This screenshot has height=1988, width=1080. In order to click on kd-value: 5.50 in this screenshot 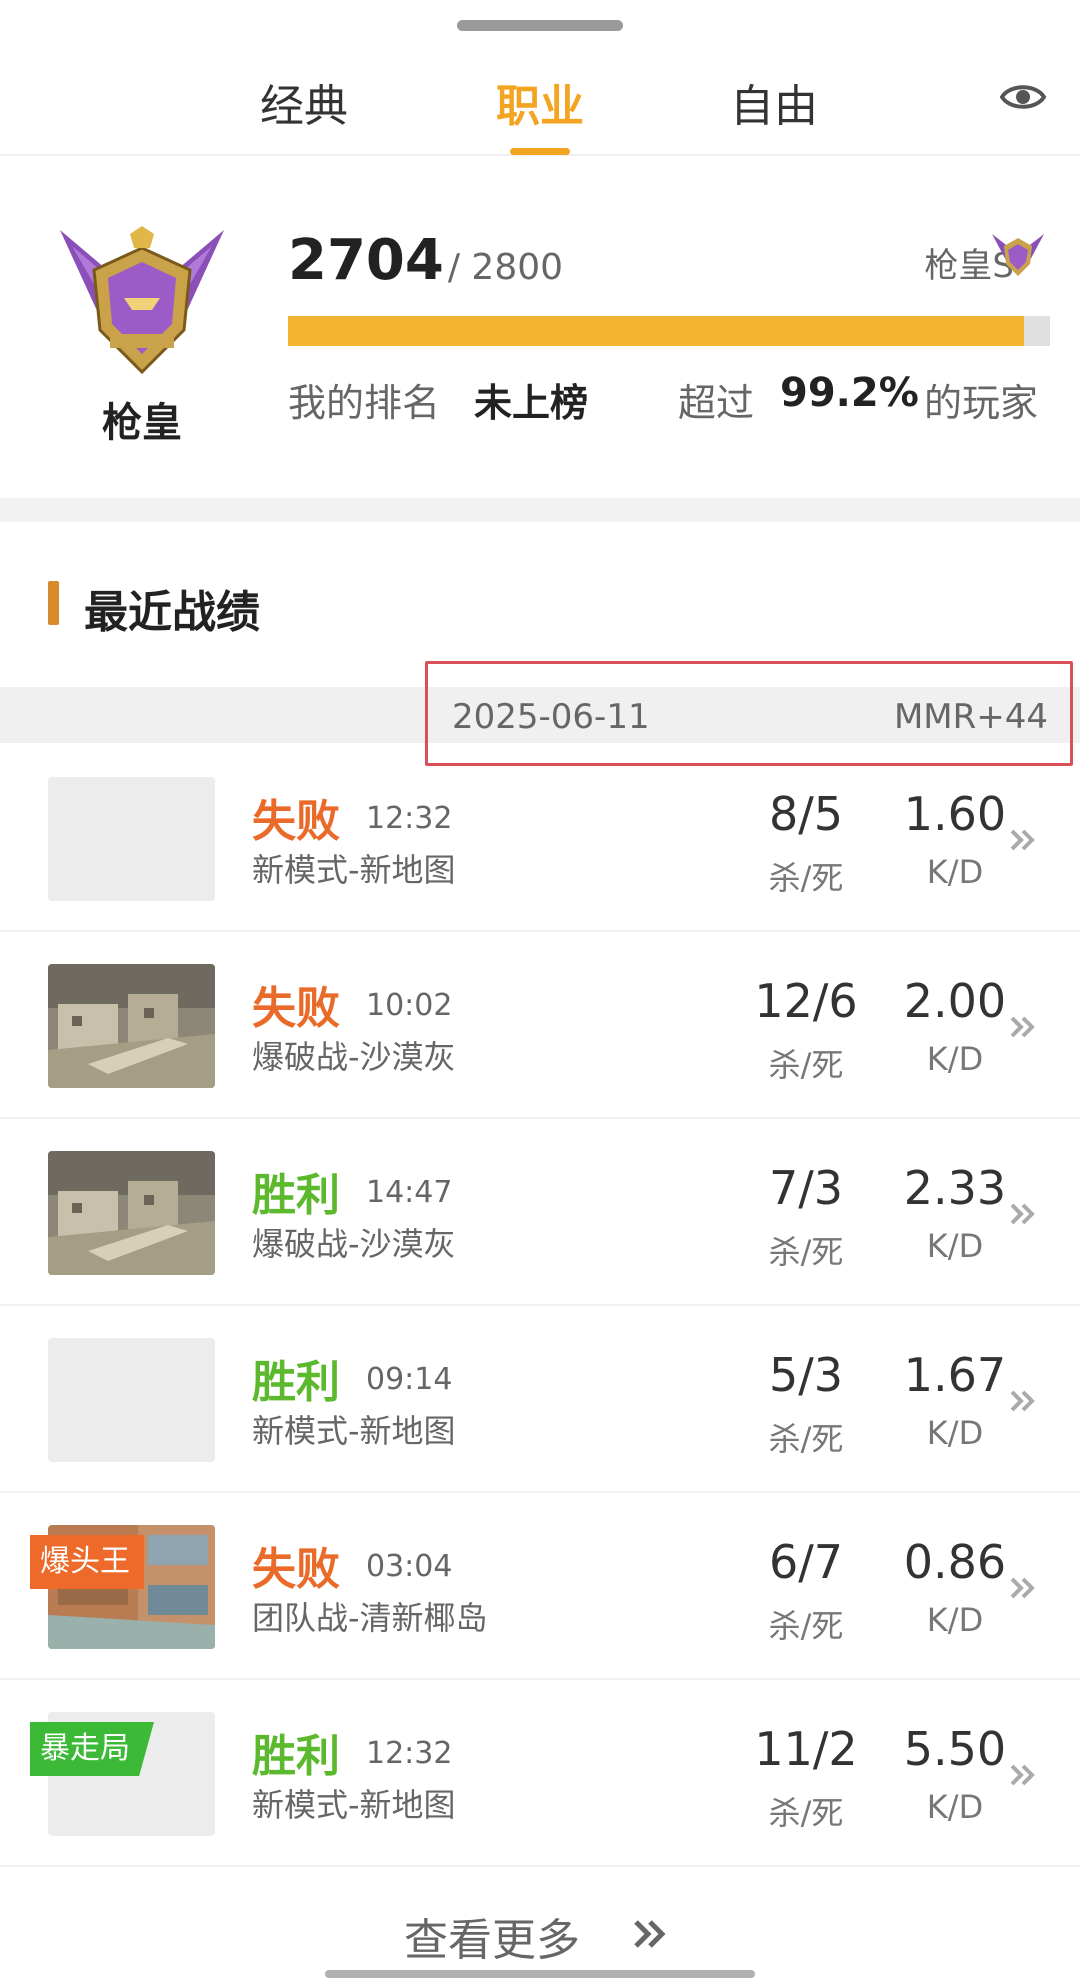, I will do `click(955, 1749)`.